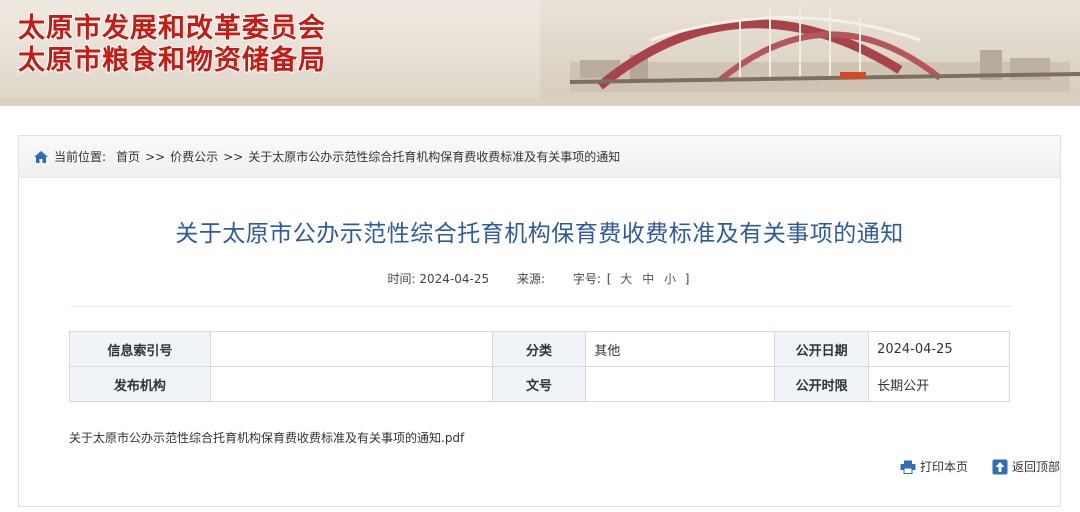 Image resolution: width=1080 pixels, height=512 pixels. Describe the element at coordinates (586, 279) in the screenshot. I see `fontsize-label: 字号:` at that location.